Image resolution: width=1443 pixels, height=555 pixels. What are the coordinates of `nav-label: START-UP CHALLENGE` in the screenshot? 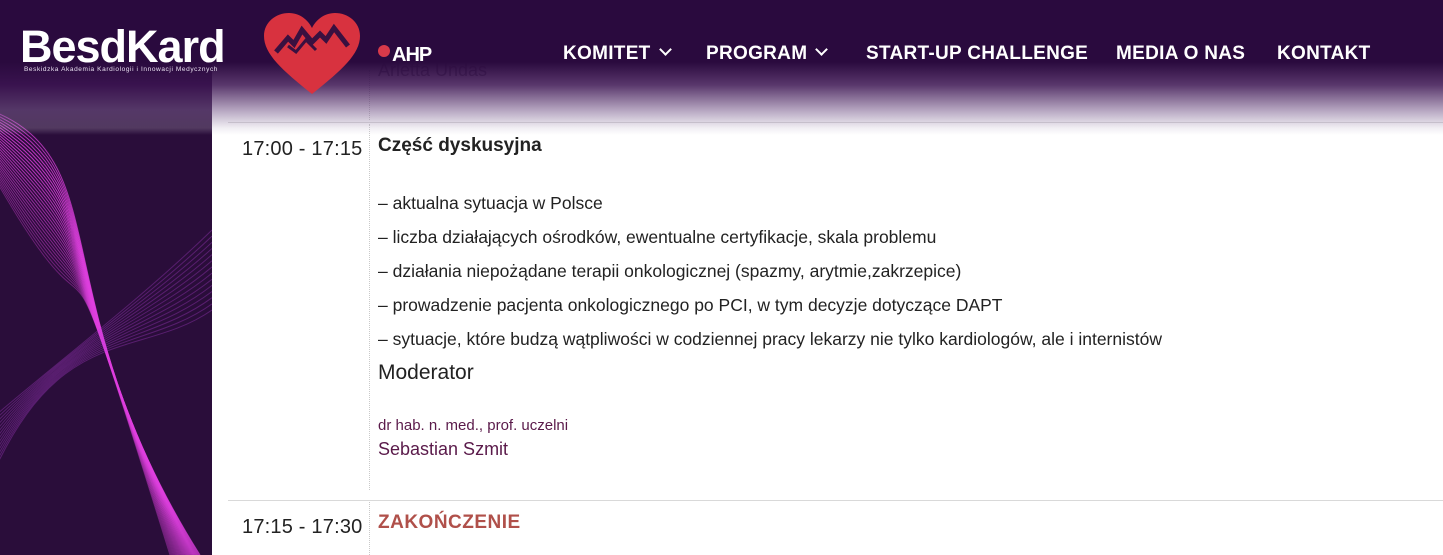 It's located at (977, 53).